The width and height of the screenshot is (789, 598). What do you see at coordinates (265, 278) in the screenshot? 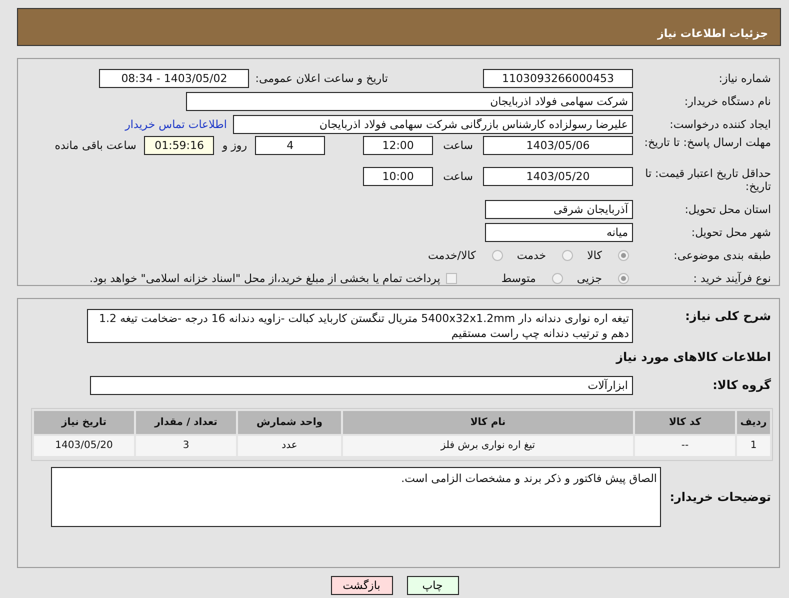
I see `payment-note: پرداخت تمام یا بخشی از مبلغ خرید،از محل "اسناد خزانه اسلامی" خواهد بود.` at bounding box center [265, 278].